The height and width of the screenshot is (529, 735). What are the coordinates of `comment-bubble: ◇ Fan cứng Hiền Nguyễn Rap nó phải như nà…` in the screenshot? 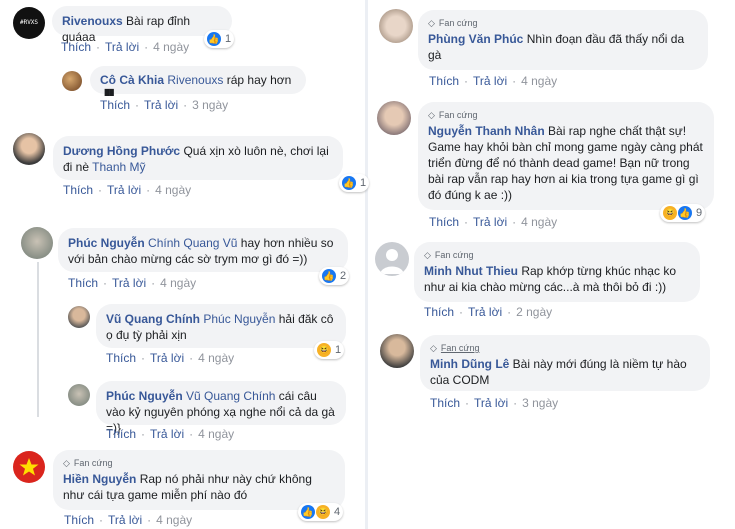 It's located at (199, 480).